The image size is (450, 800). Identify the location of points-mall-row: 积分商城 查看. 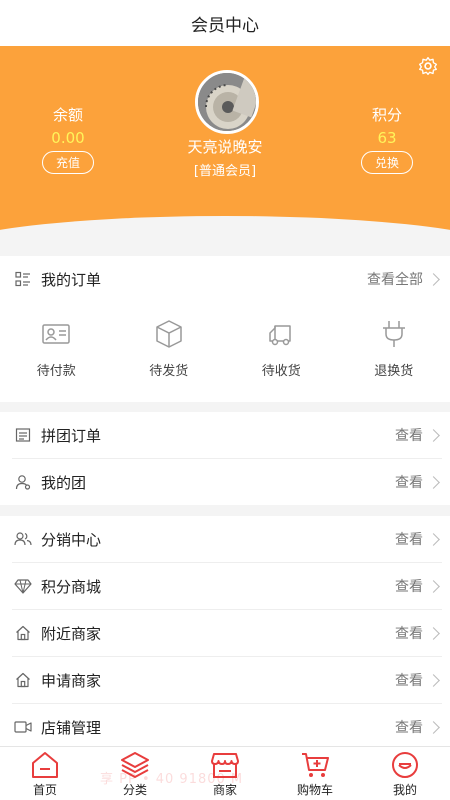
(225, 586).